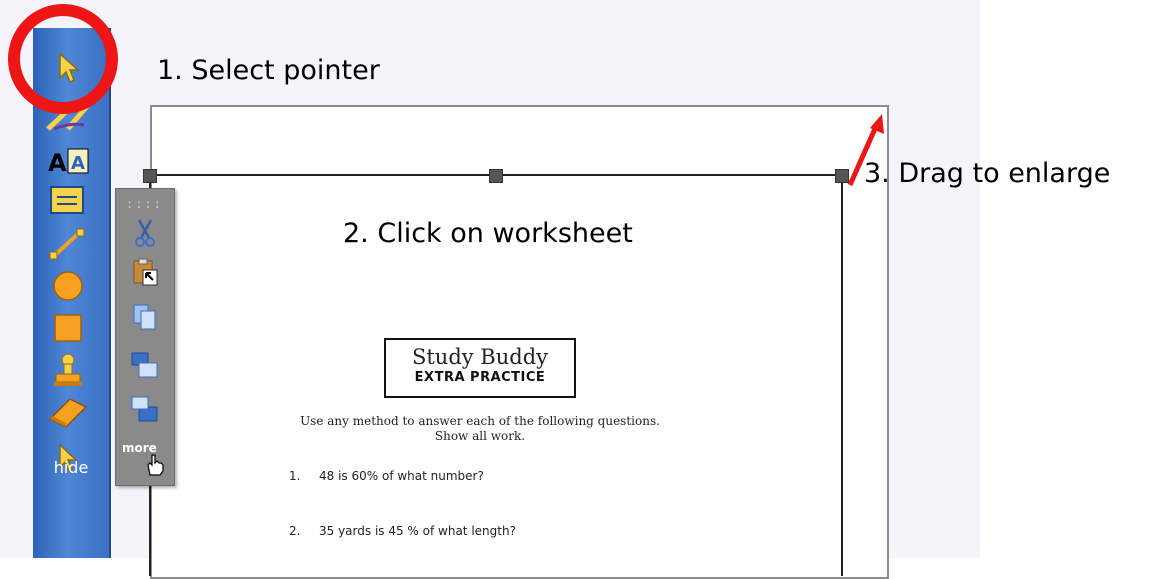 This screenshot has height=579, width=1173. I want to click on question-item: 2. 35 yards is 45 % of what length?, so click(402, 531).